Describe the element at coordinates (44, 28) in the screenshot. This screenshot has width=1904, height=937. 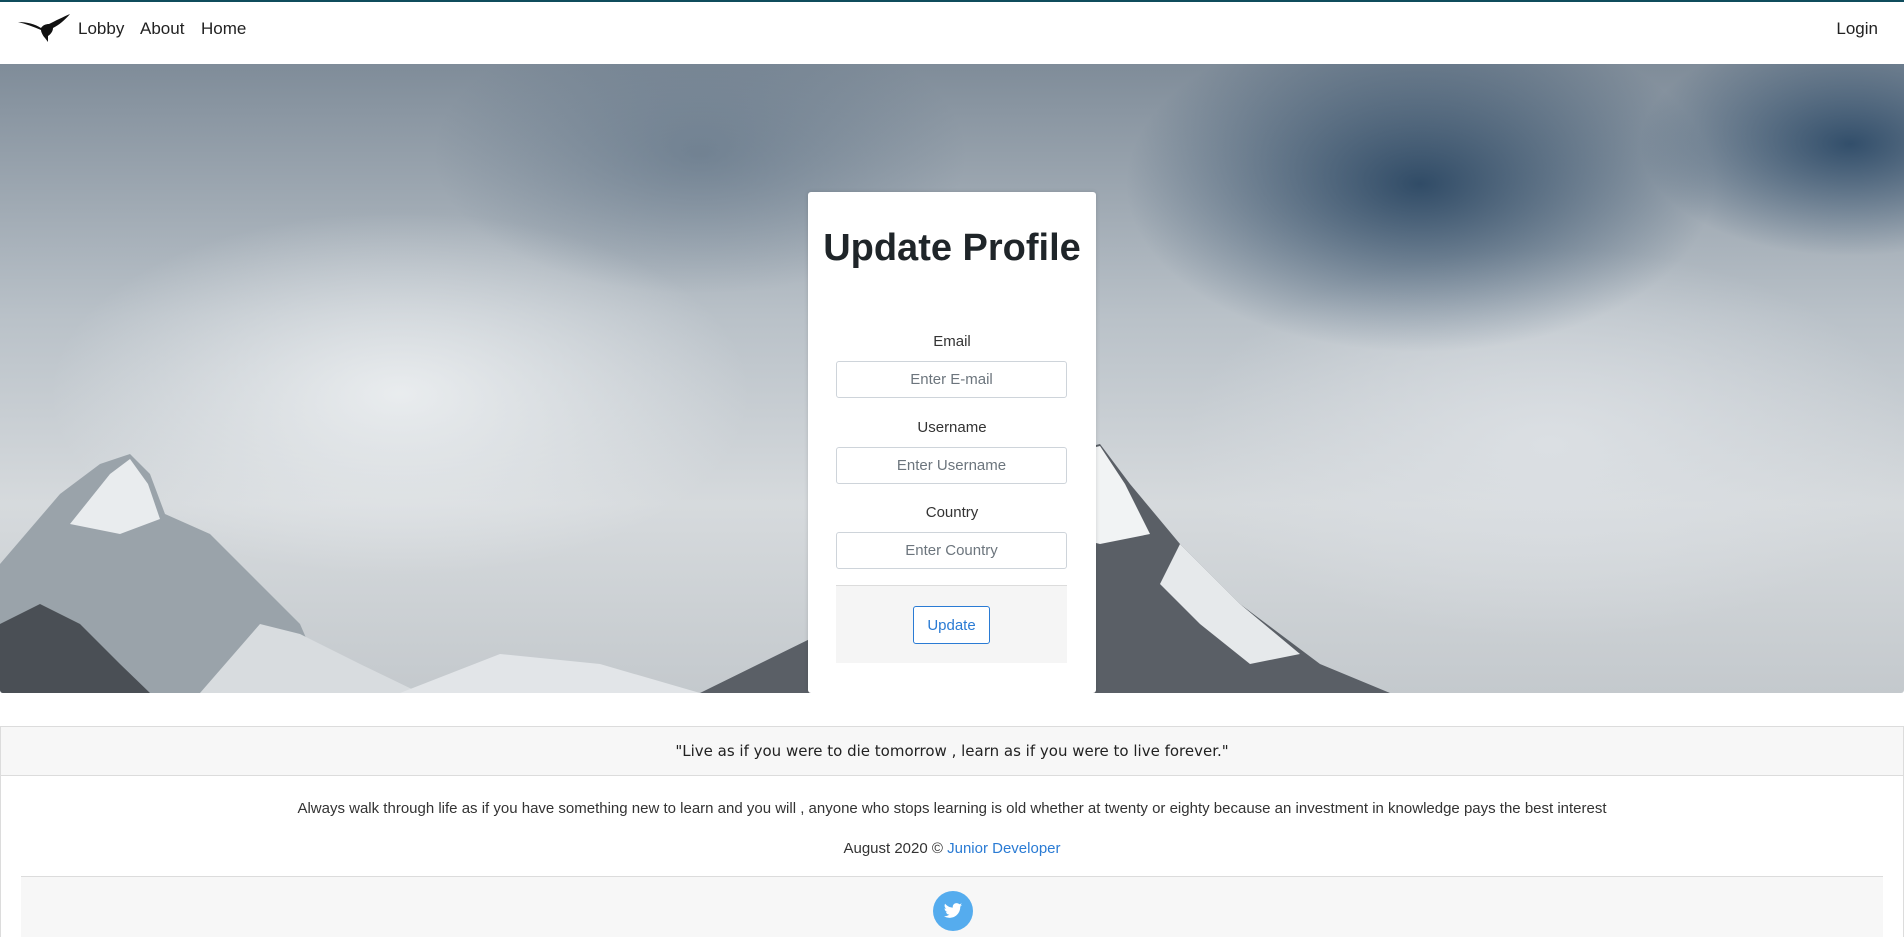
I see `eagle-icon` at that location.